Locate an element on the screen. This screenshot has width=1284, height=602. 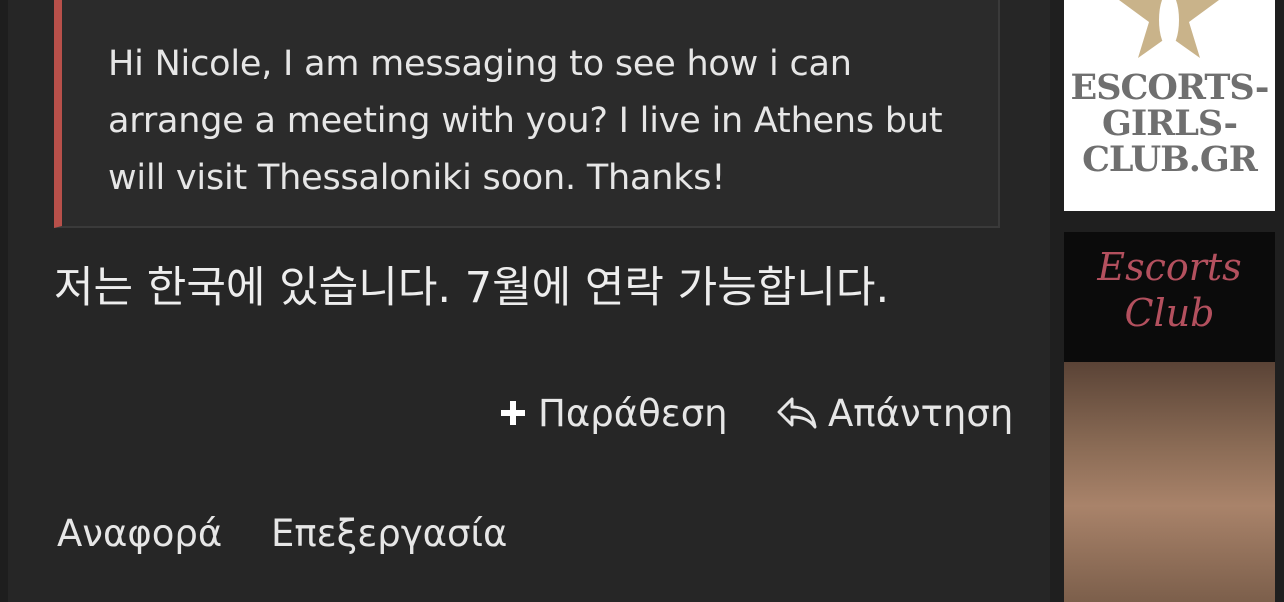
left-gutter is located at coordinates (4, 301).